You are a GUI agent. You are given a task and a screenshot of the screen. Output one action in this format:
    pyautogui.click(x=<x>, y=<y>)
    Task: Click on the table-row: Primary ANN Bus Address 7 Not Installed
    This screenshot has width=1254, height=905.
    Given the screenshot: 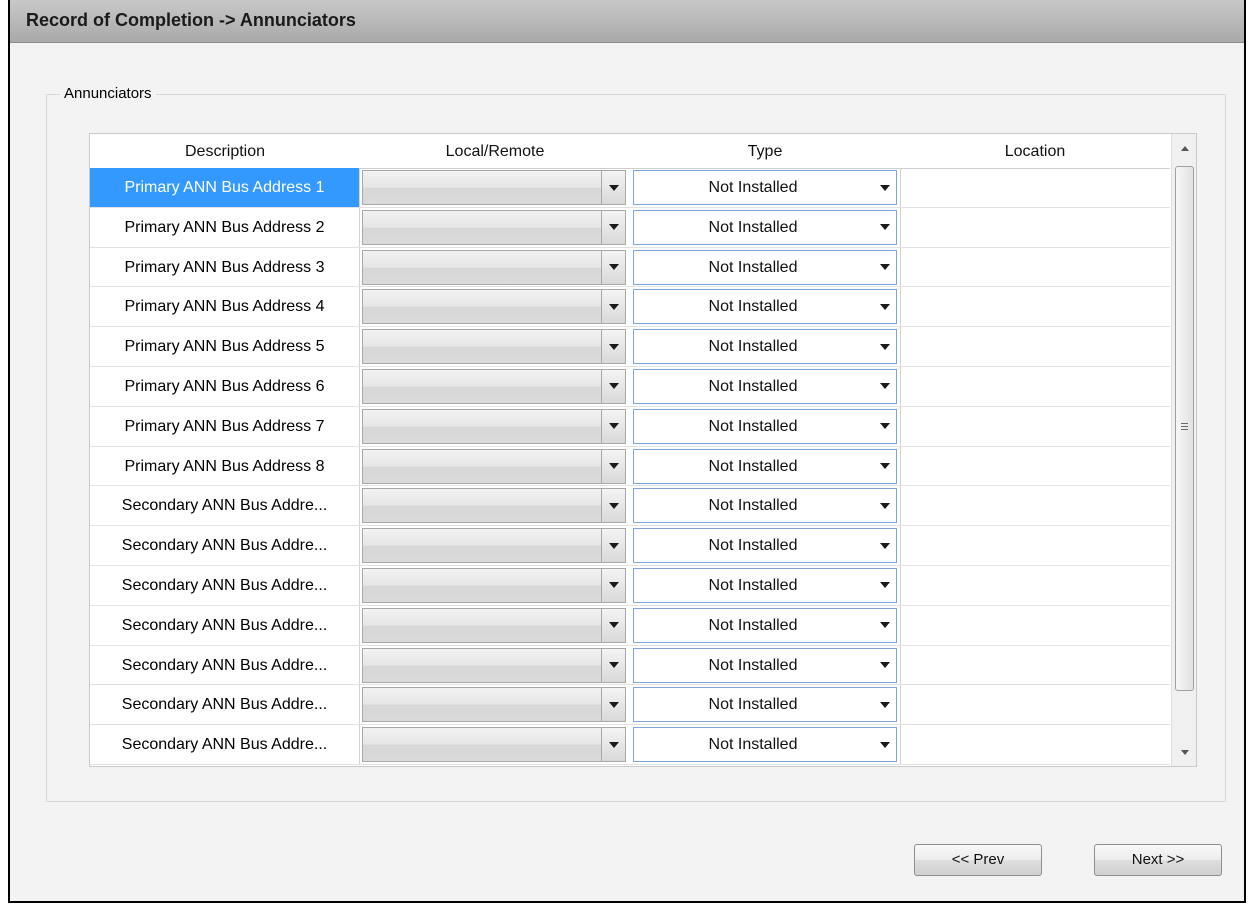 What is the action you would take?
    pyautogui.click(x=630, y=426)
    